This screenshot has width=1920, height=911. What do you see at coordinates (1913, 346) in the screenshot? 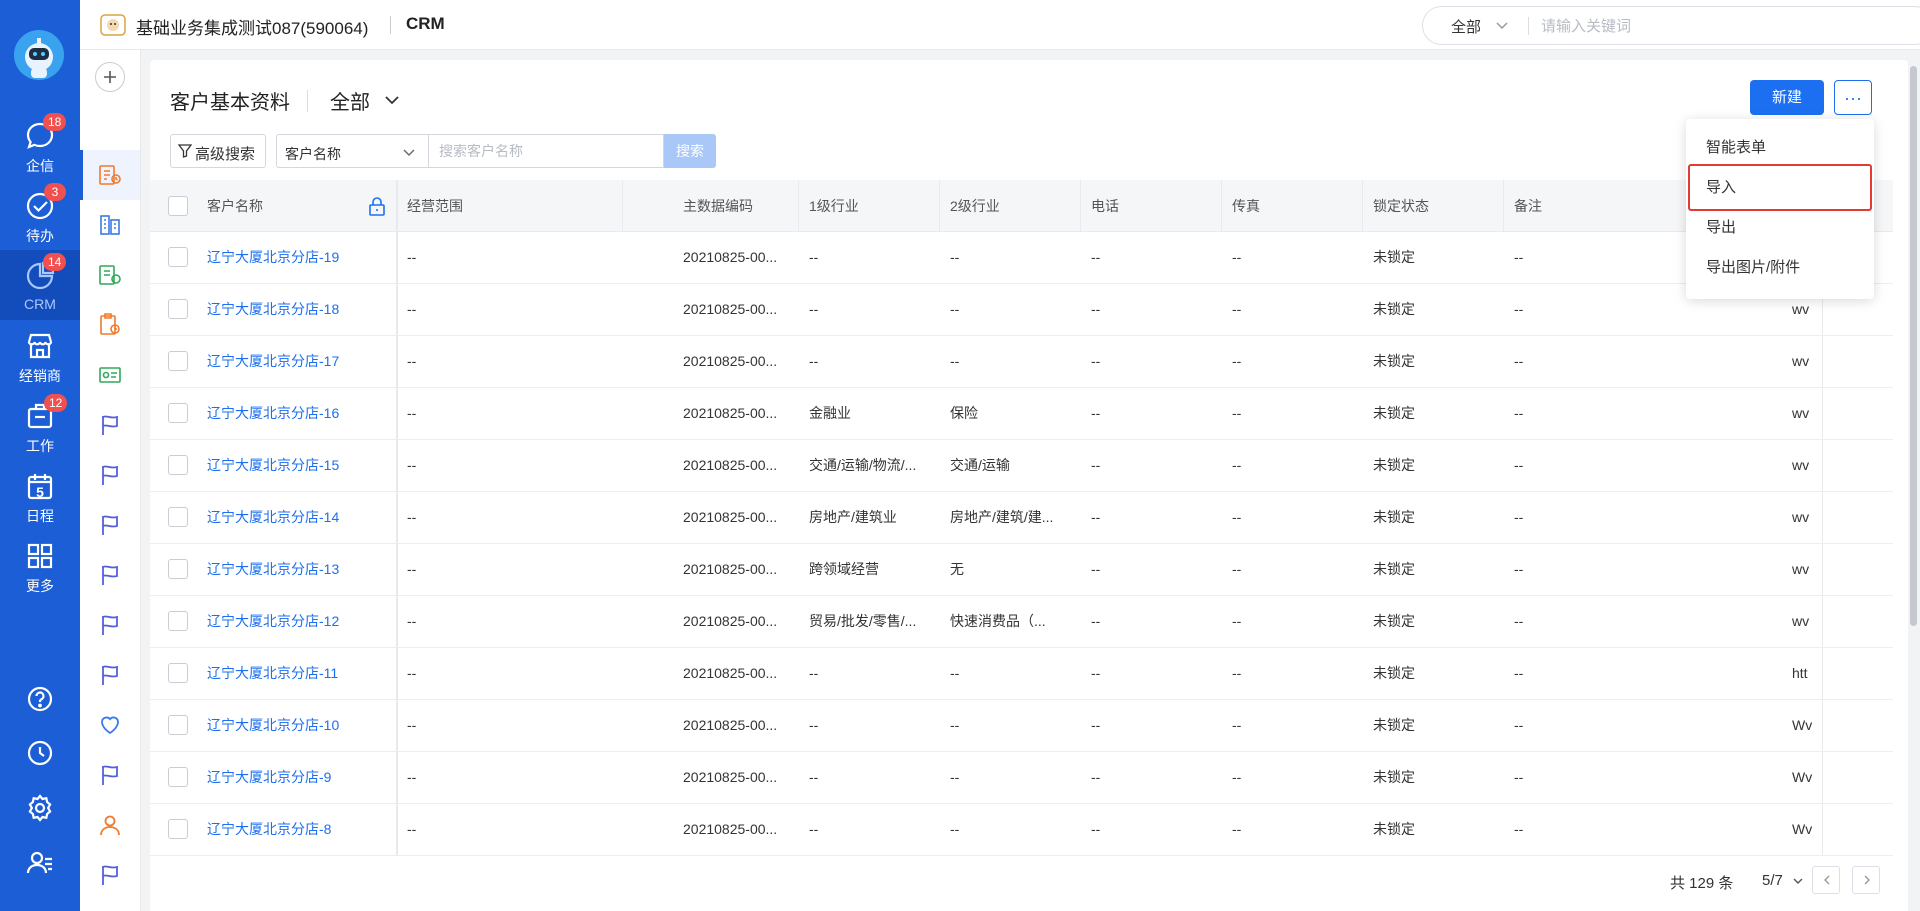
I see `scrollbar-thumb` at bounding box center [1913, 346].